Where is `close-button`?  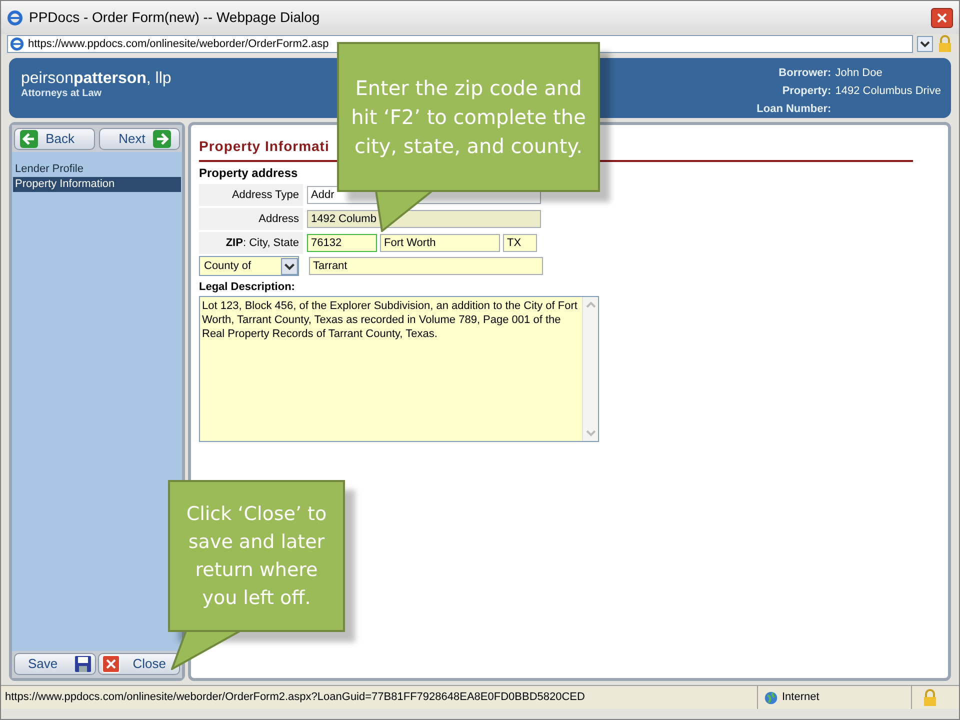
close-button is located at coordinates (942, 18).